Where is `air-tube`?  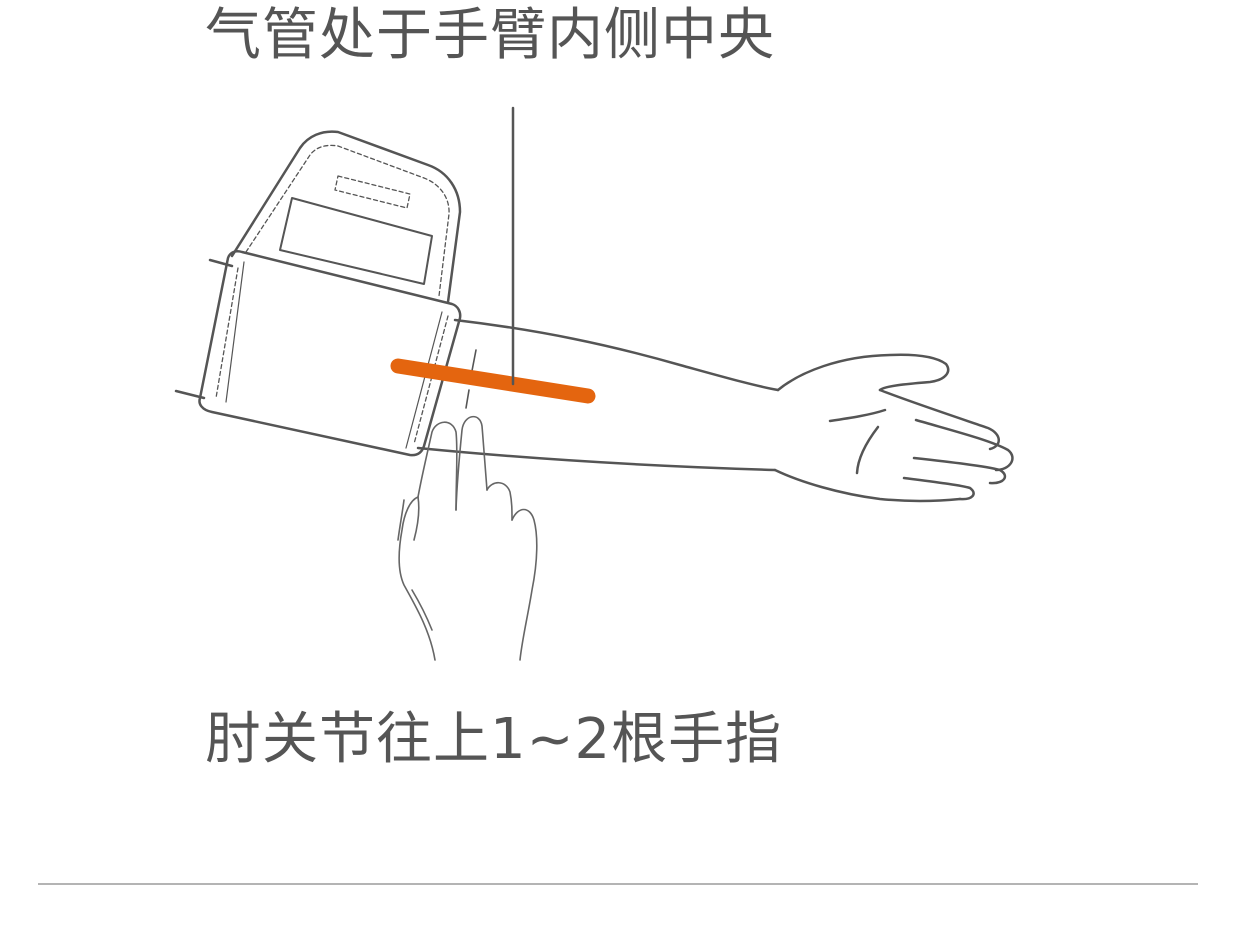 air-tube is located at coordinates (493, 381).